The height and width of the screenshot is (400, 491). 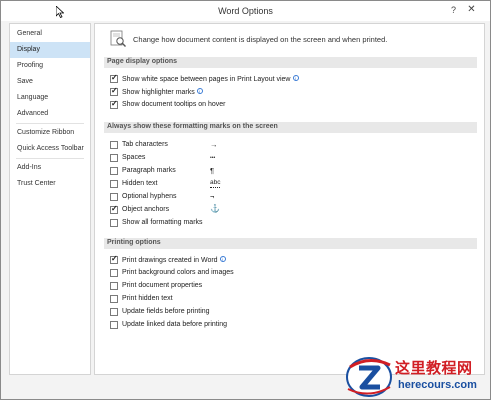 I want to click on option-show-highlighter-marks: ✓ Show highlighter marks i, so click(x=270, y=91).